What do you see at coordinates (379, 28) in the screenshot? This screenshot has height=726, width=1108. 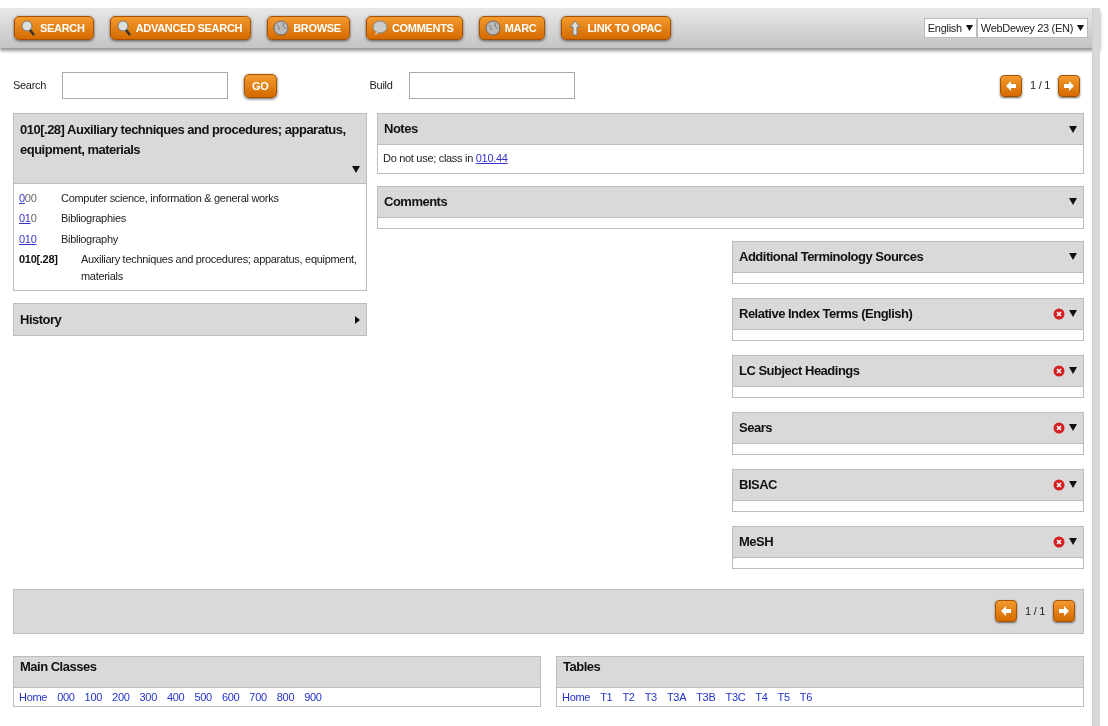 I see `speech-bubble-icon` at bounding box center [379, 28].